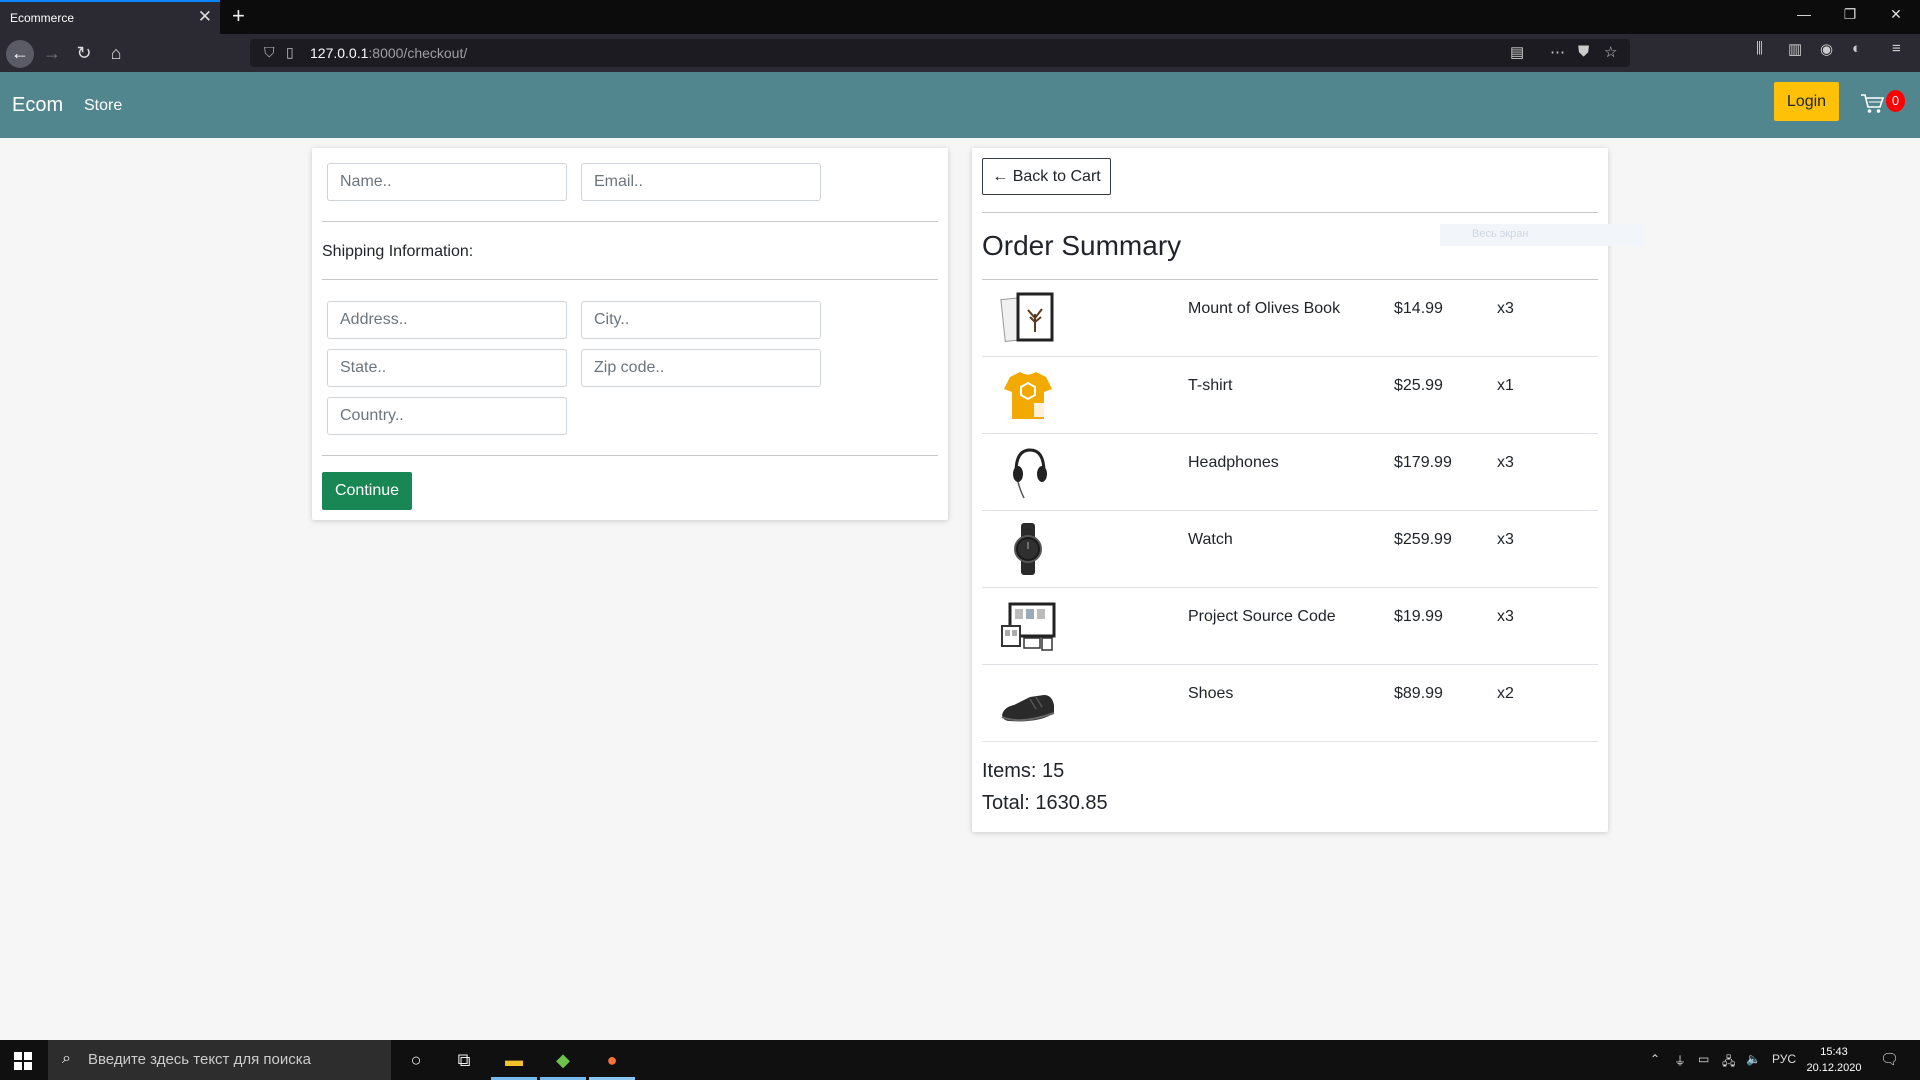 This screenshot has height=1080, width=1920. I want to click on site-navbar: Ecom Store Login 0, so click(960, 105).